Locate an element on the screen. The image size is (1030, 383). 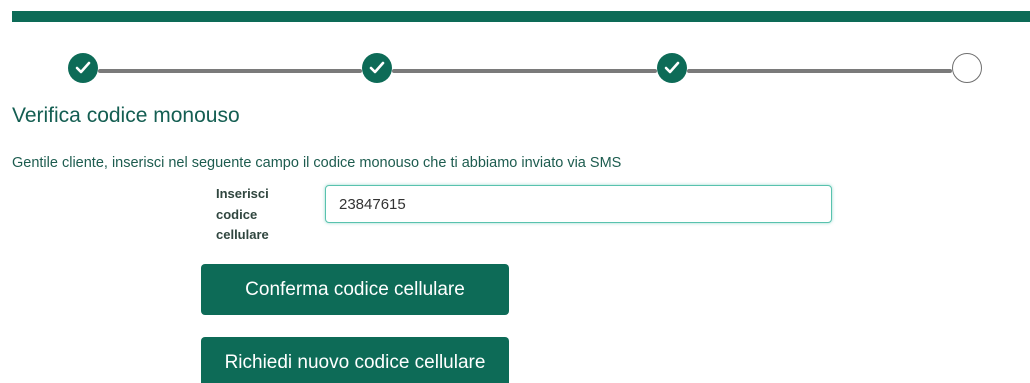
code-input is located at coordinates (578, 204).